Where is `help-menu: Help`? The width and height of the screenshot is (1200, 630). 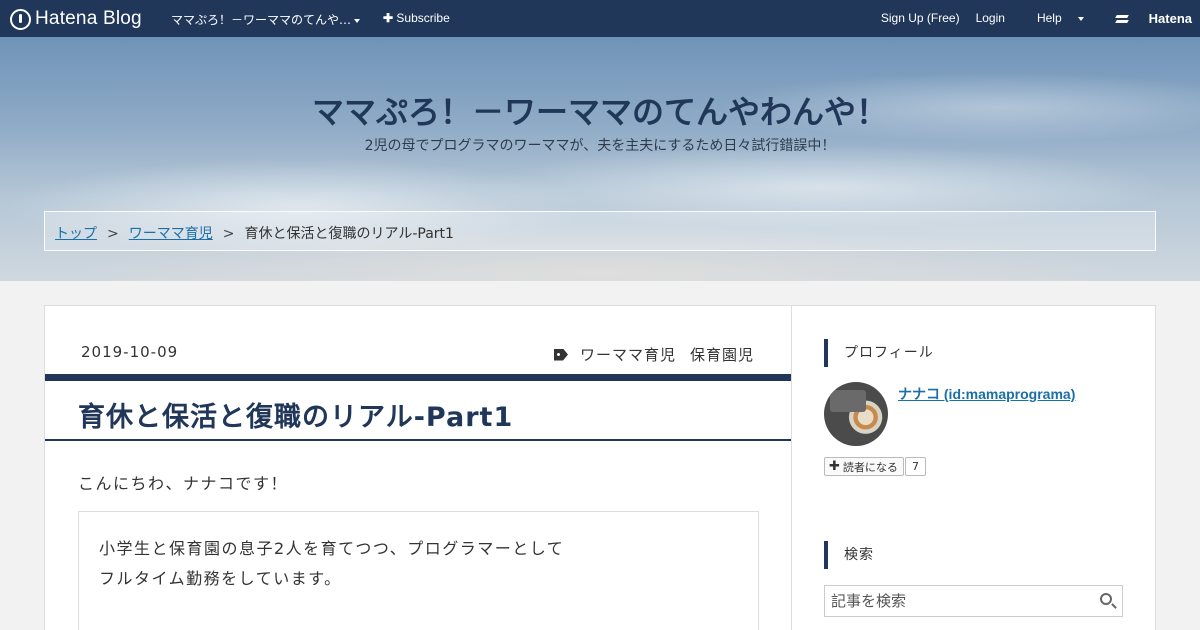 help-menu: Help is located at coordinates (1052, 18).